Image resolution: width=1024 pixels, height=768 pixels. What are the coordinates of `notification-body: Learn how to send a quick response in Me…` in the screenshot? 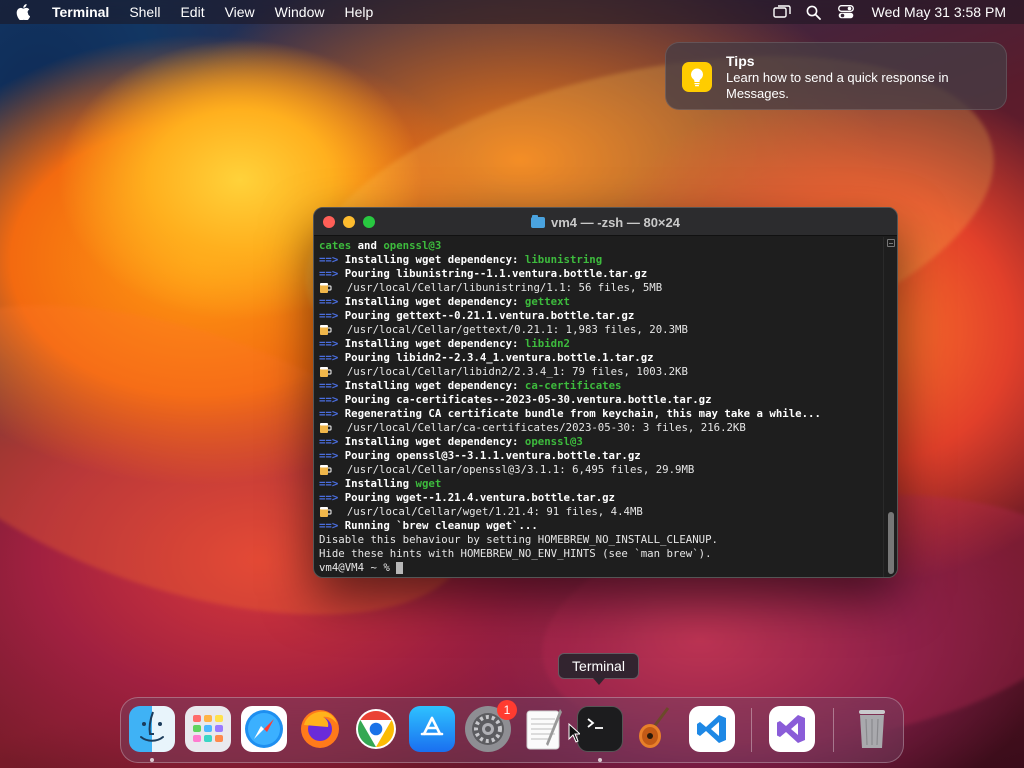 It's located at (837, 85).